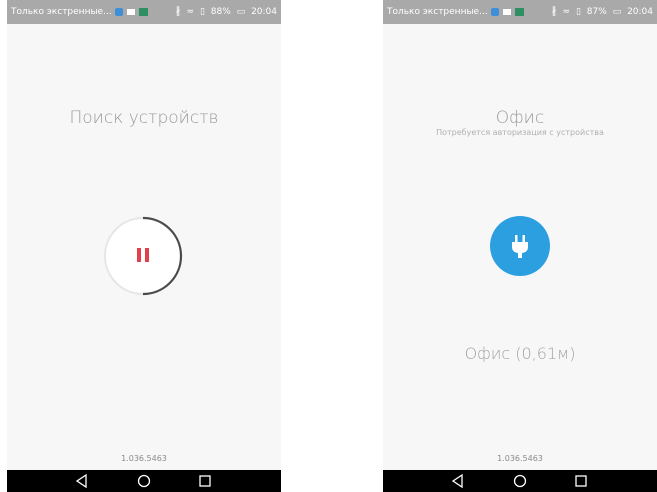 The image size is (657, 492). I want to click on status-bar: Только экстренные... ∦ ≈ ▯ 87% ▭ 20:04, so click(520, 12).